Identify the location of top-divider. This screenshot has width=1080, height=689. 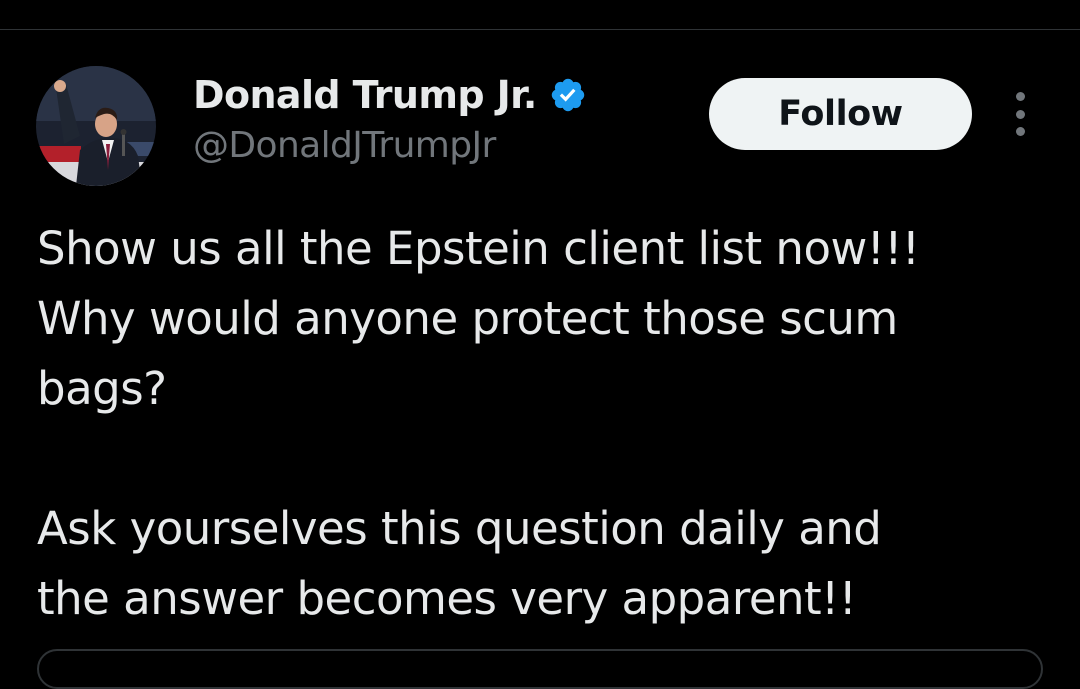
(540, 29).